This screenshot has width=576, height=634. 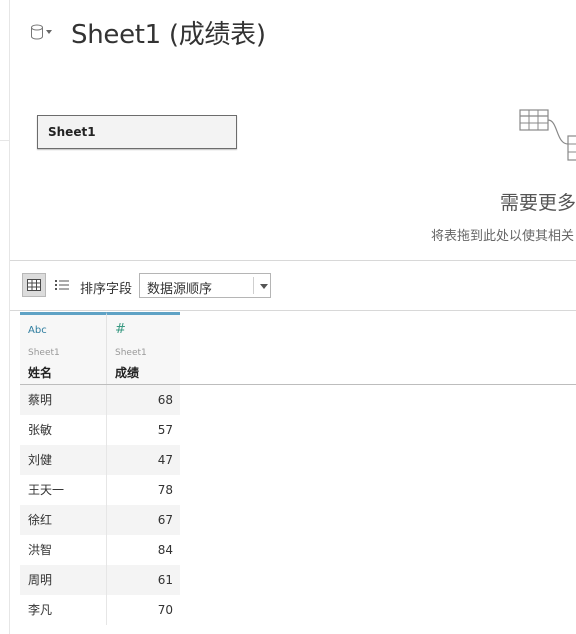 I want to click on left-panel-divider, so click(x=4, y=140).